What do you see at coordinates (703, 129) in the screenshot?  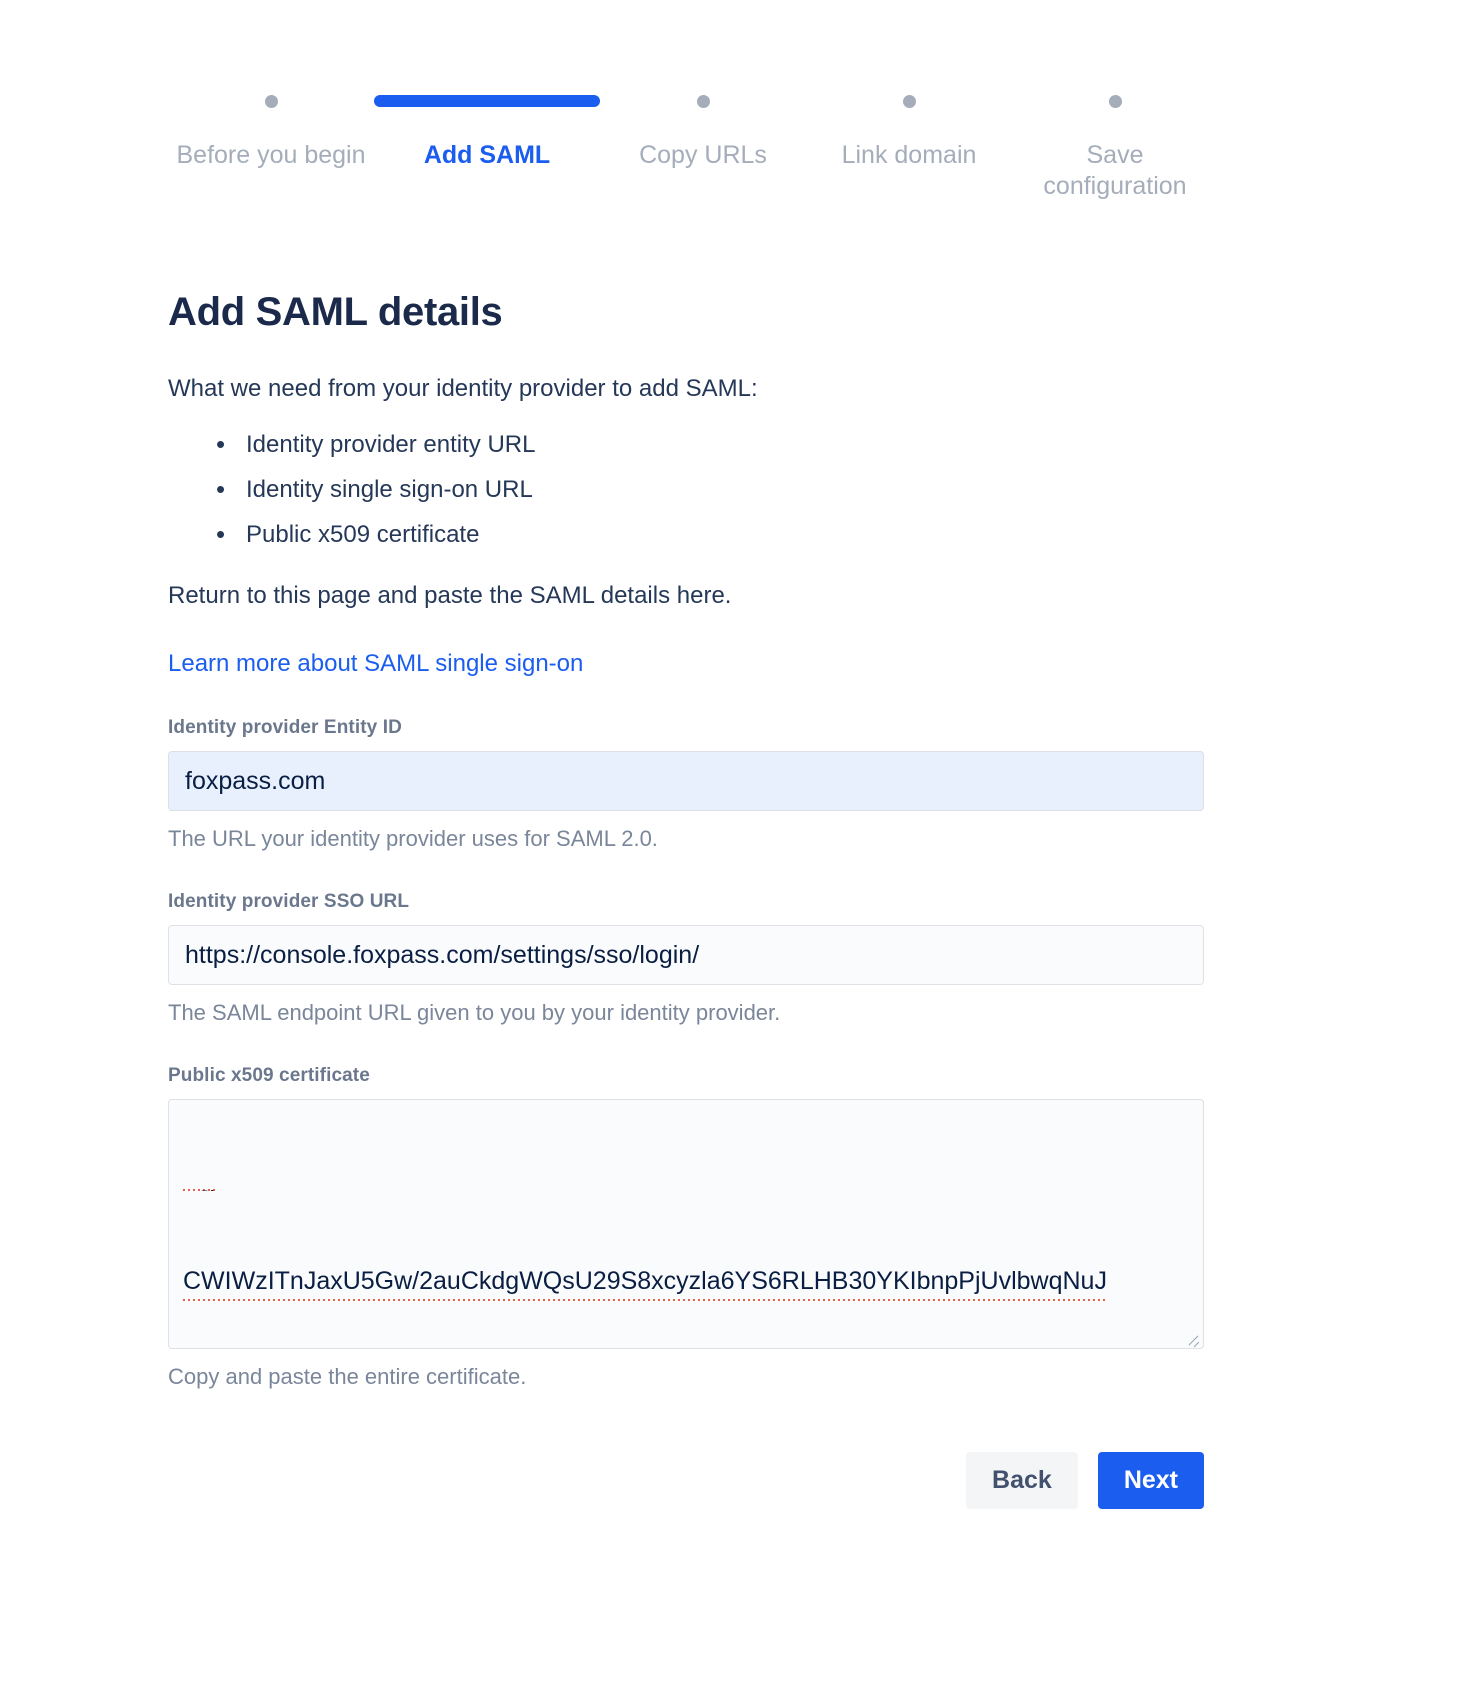 I see `step-copy-urls: Copy URLs` at bounding box center [703, 129].